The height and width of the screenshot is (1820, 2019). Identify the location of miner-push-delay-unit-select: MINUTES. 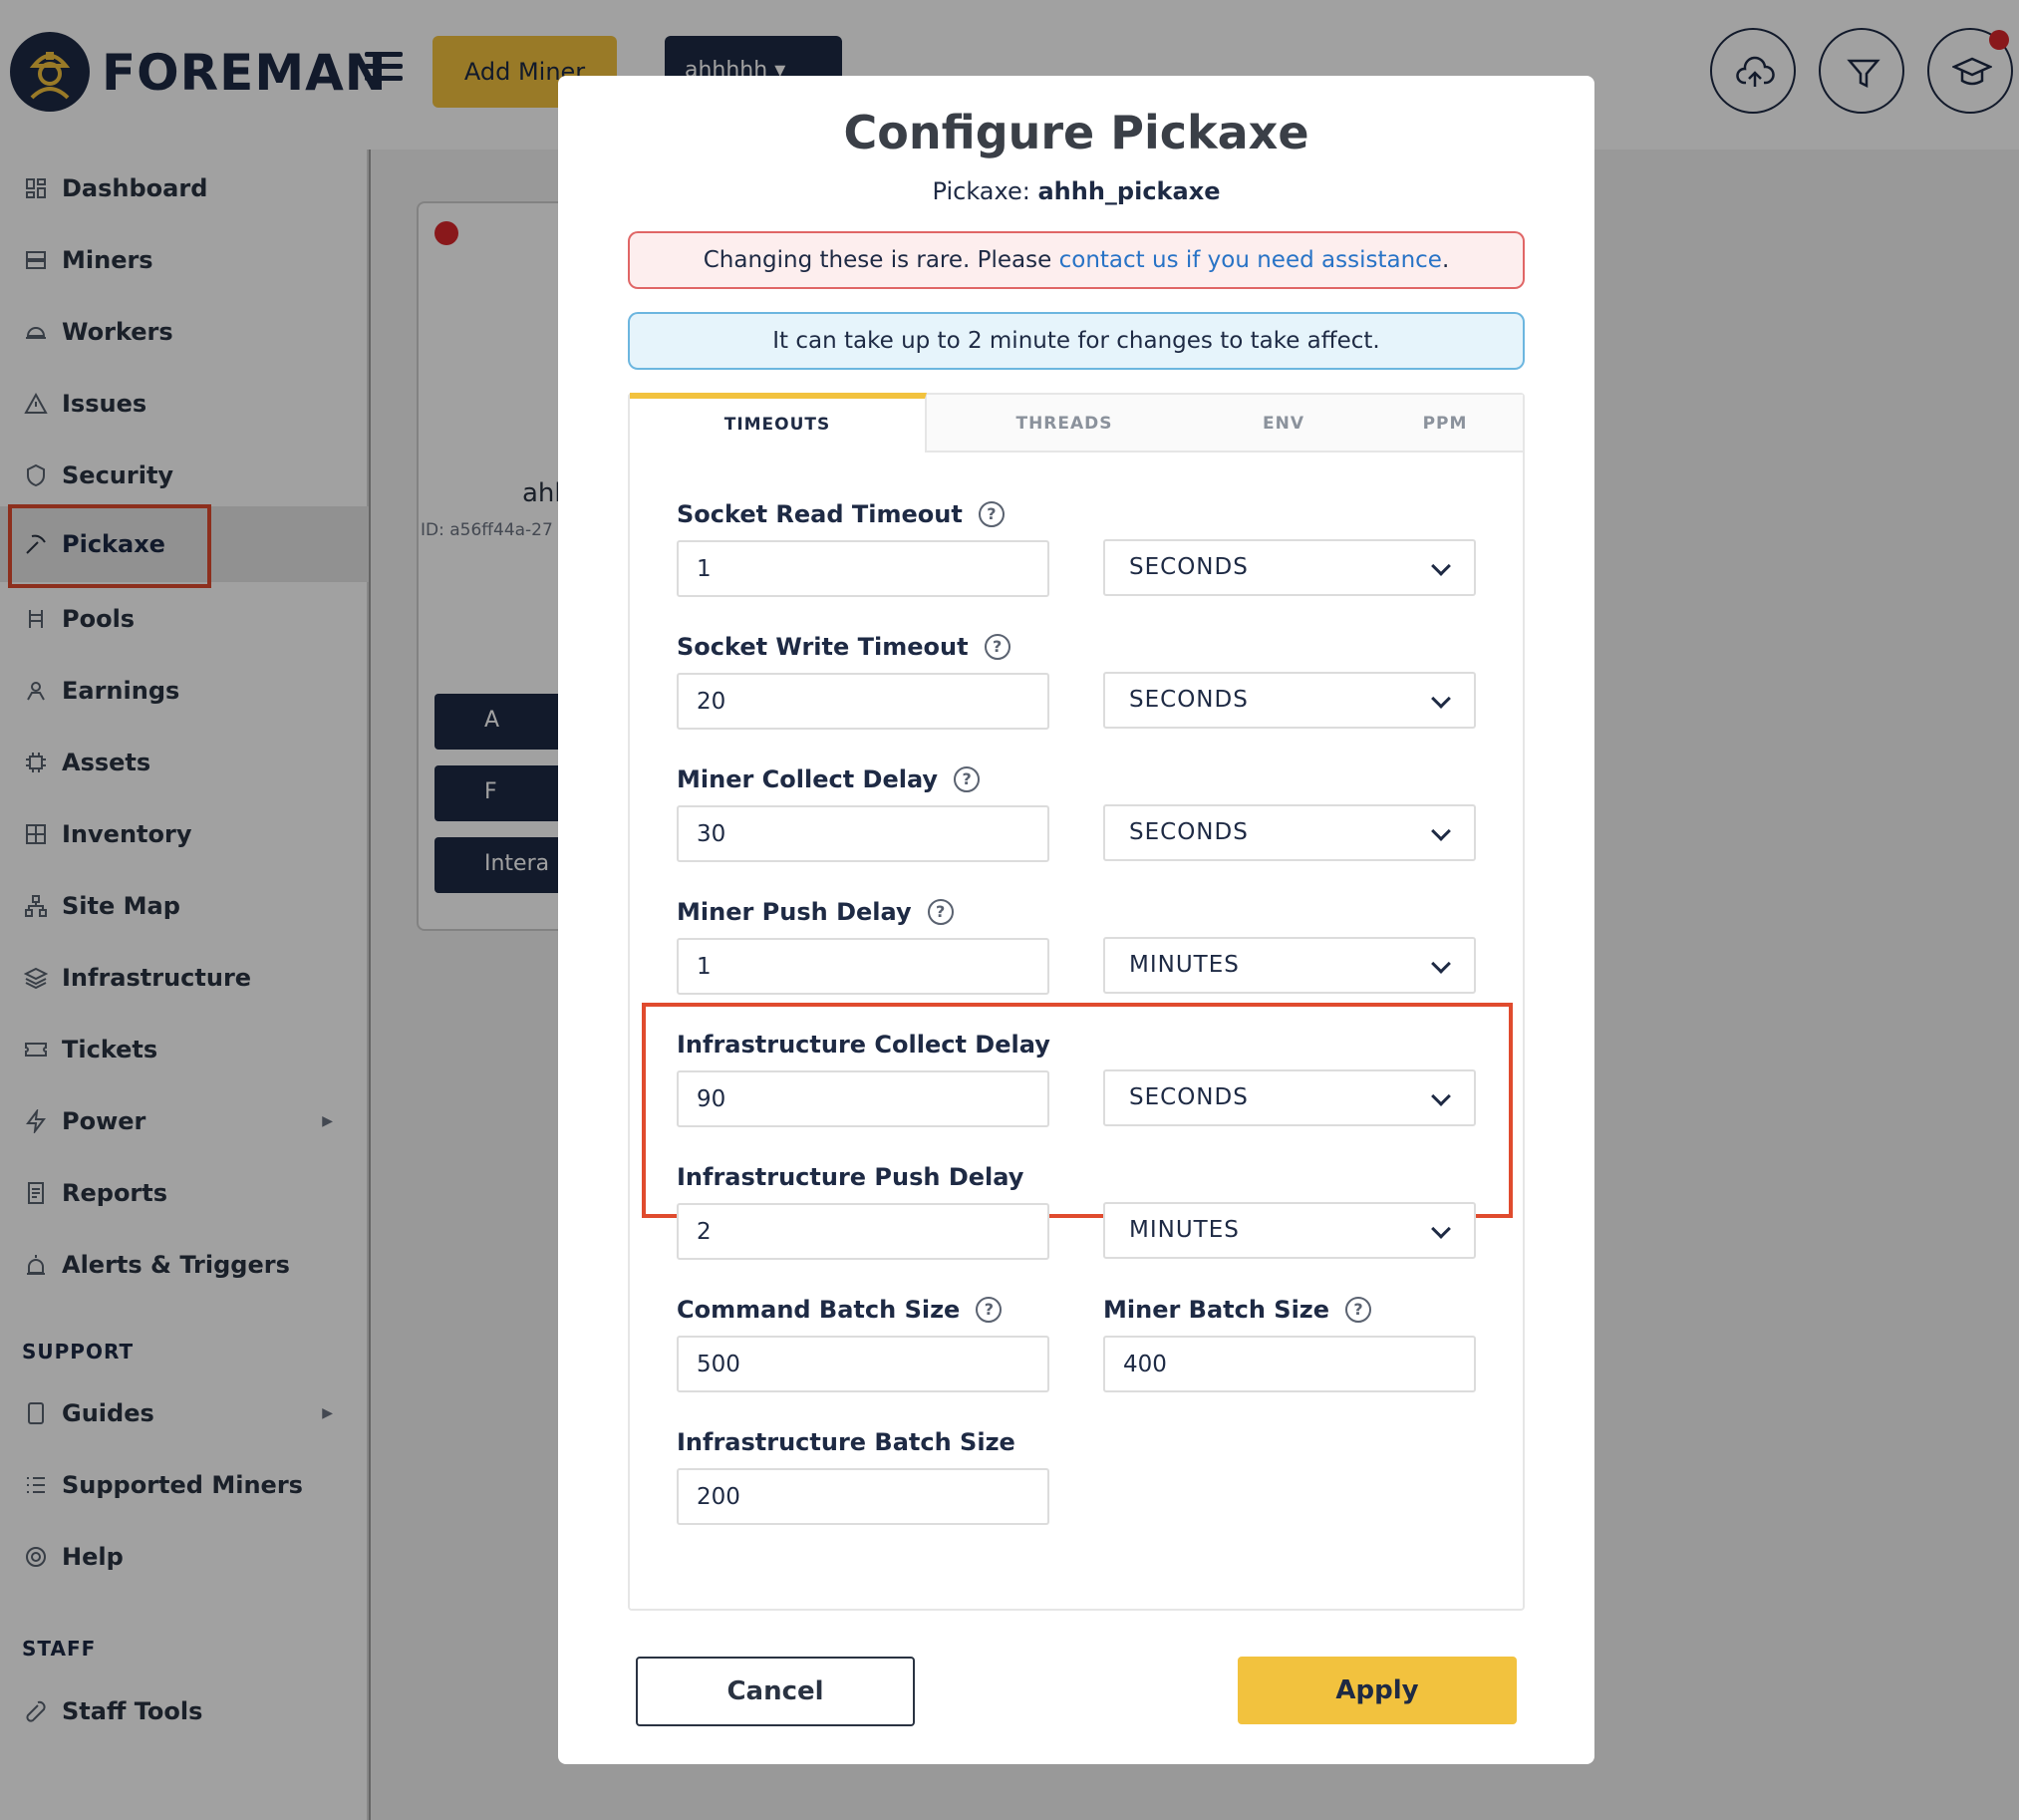
(1289, 965).